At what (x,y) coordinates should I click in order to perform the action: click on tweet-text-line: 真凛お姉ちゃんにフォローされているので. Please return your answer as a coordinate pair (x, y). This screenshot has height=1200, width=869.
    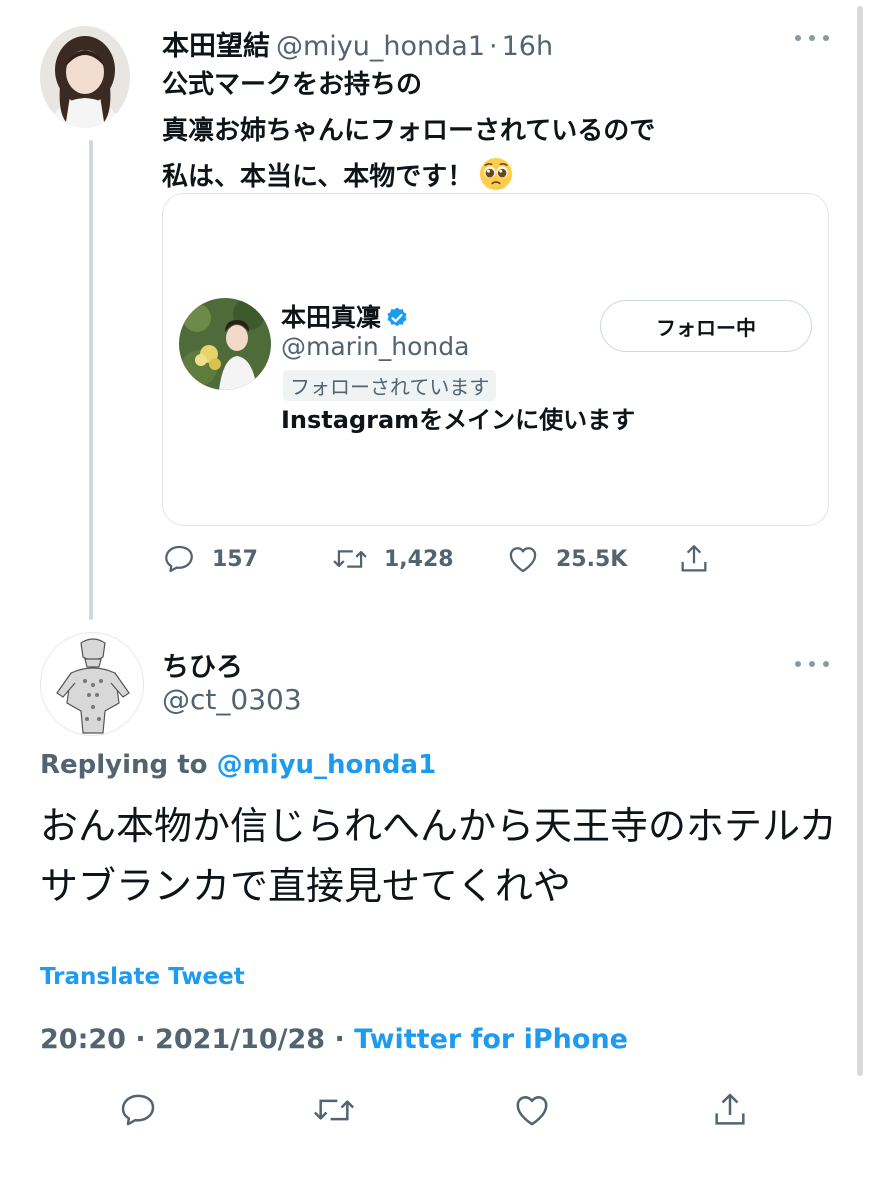
    Looking at the image, I should click on (409, 131).